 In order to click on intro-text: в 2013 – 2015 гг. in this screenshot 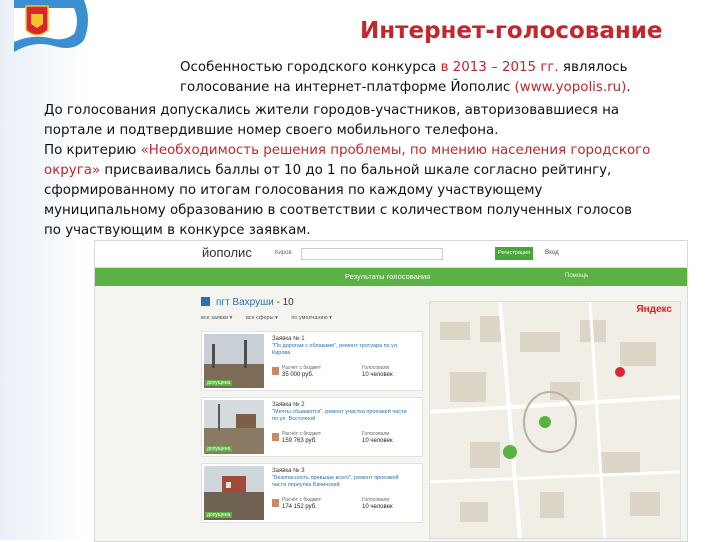, I will do `click(499, 67)`.